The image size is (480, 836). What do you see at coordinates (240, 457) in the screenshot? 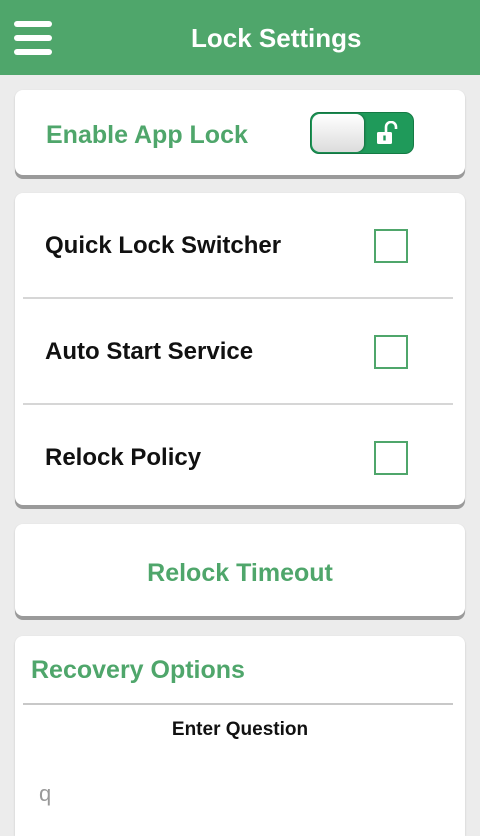
I see `option-row-relock-policy: Relock Policy` at bounding box center [240, 457].